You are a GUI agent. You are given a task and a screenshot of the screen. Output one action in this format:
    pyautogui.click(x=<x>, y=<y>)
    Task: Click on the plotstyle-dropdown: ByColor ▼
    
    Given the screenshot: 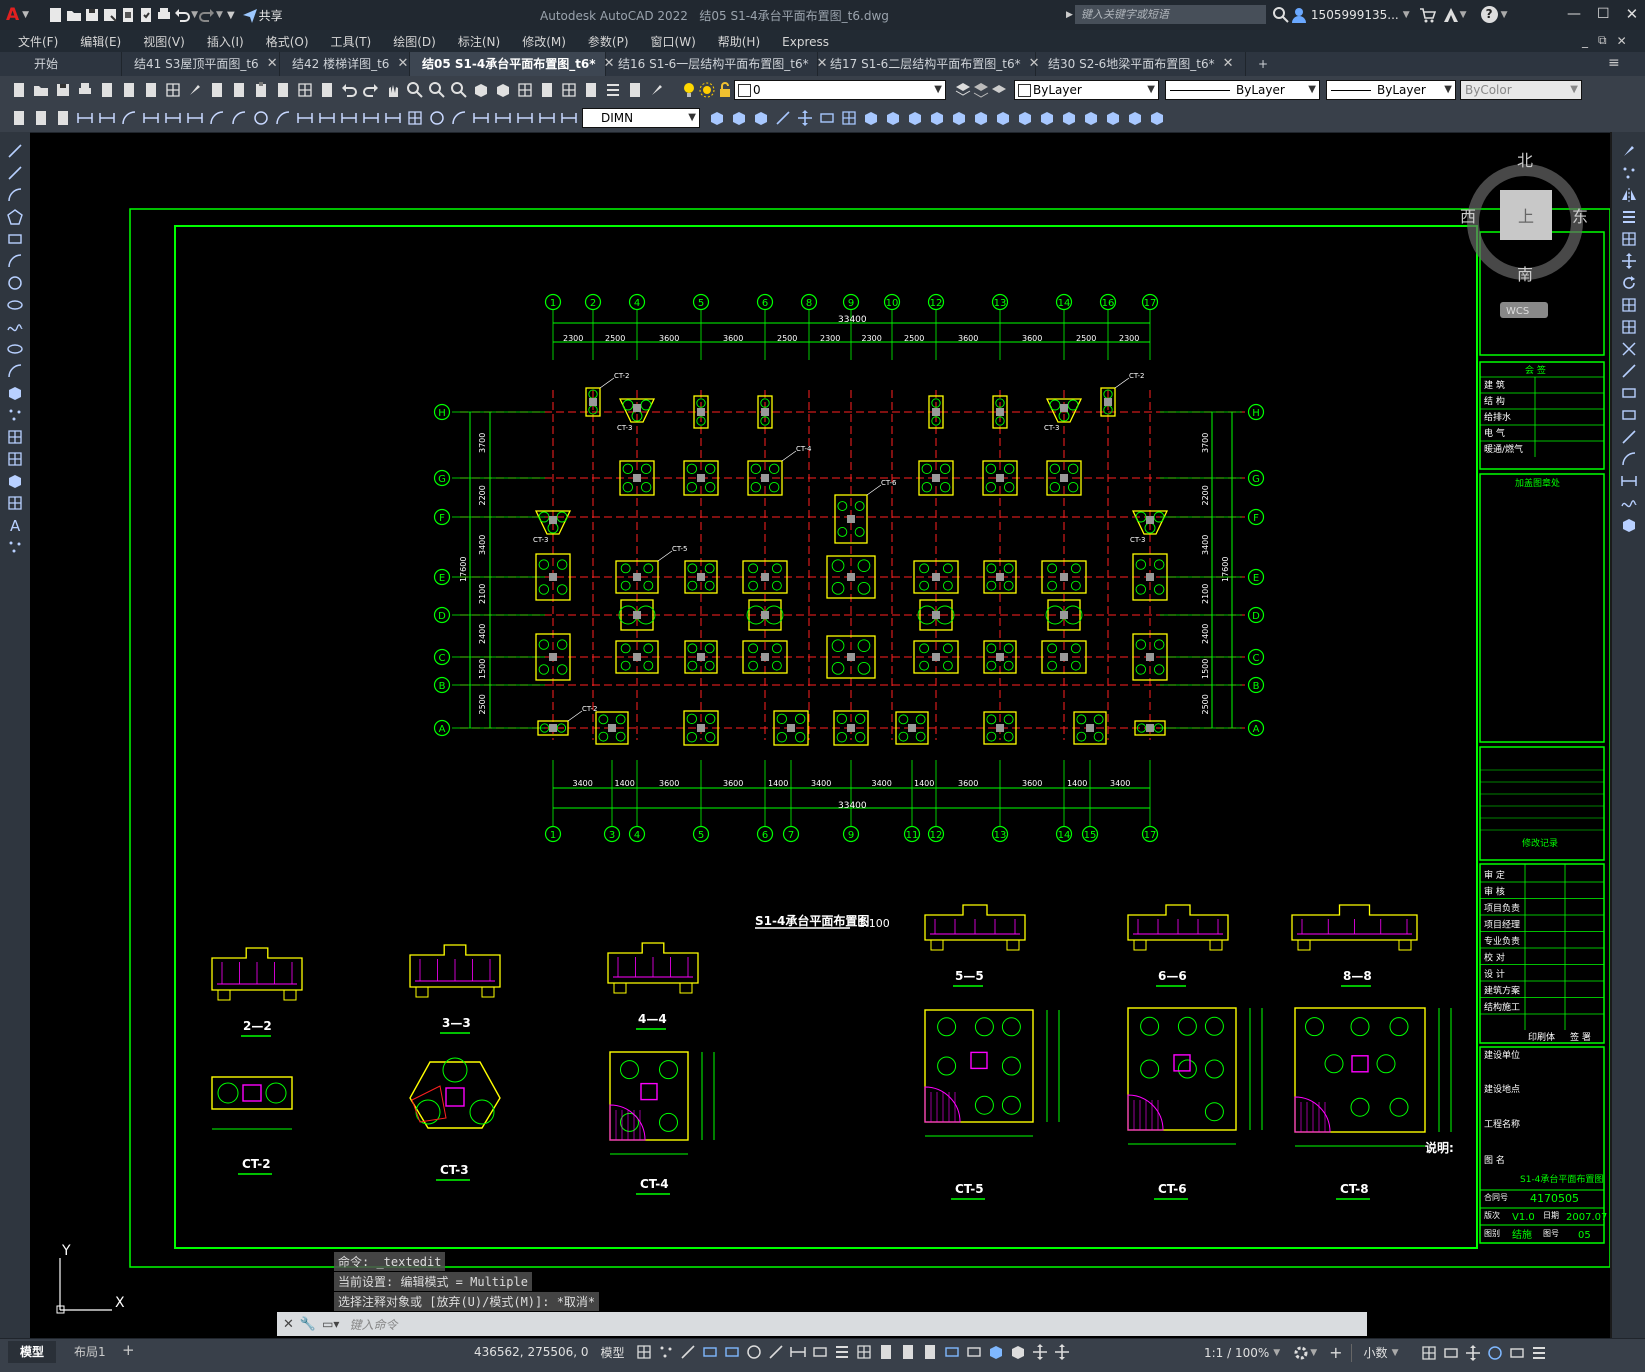 What is the action you would take?
    pyautogui.click(x=1521, y=90)
    